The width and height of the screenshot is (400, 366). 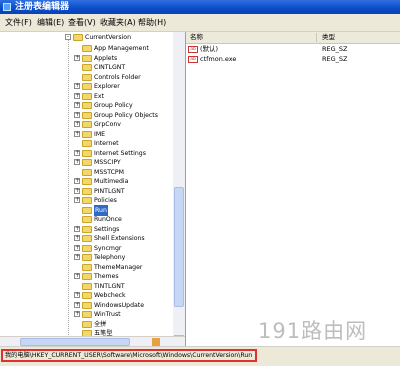 I want to click on menu-edit: 编辑(E), so click(x=50, y=22).